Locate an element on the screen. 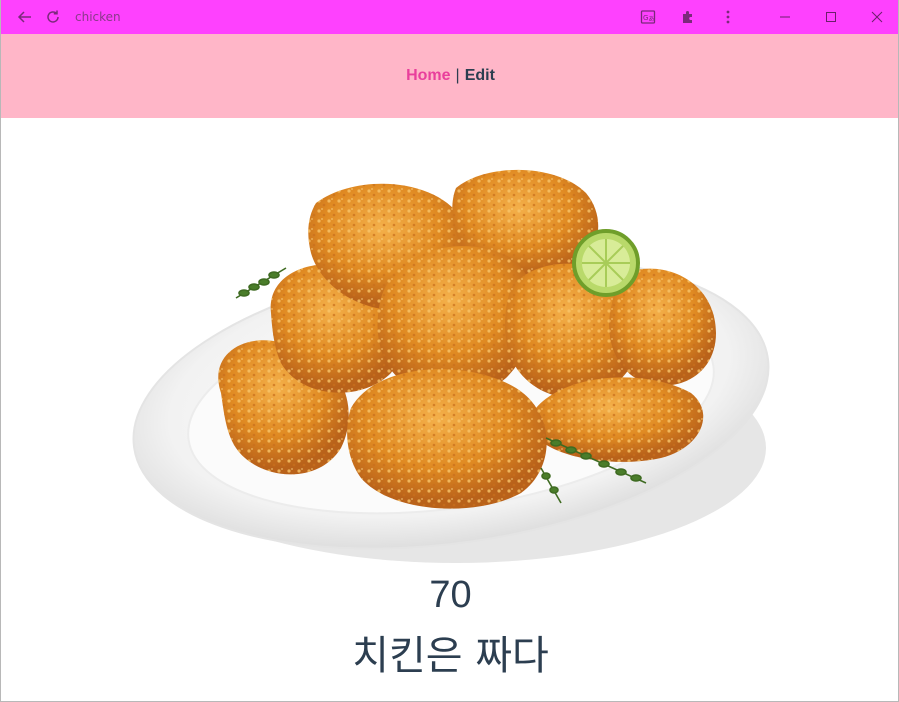 The image size is (899, 702). minimize-button is located at coordinates (785, 17).